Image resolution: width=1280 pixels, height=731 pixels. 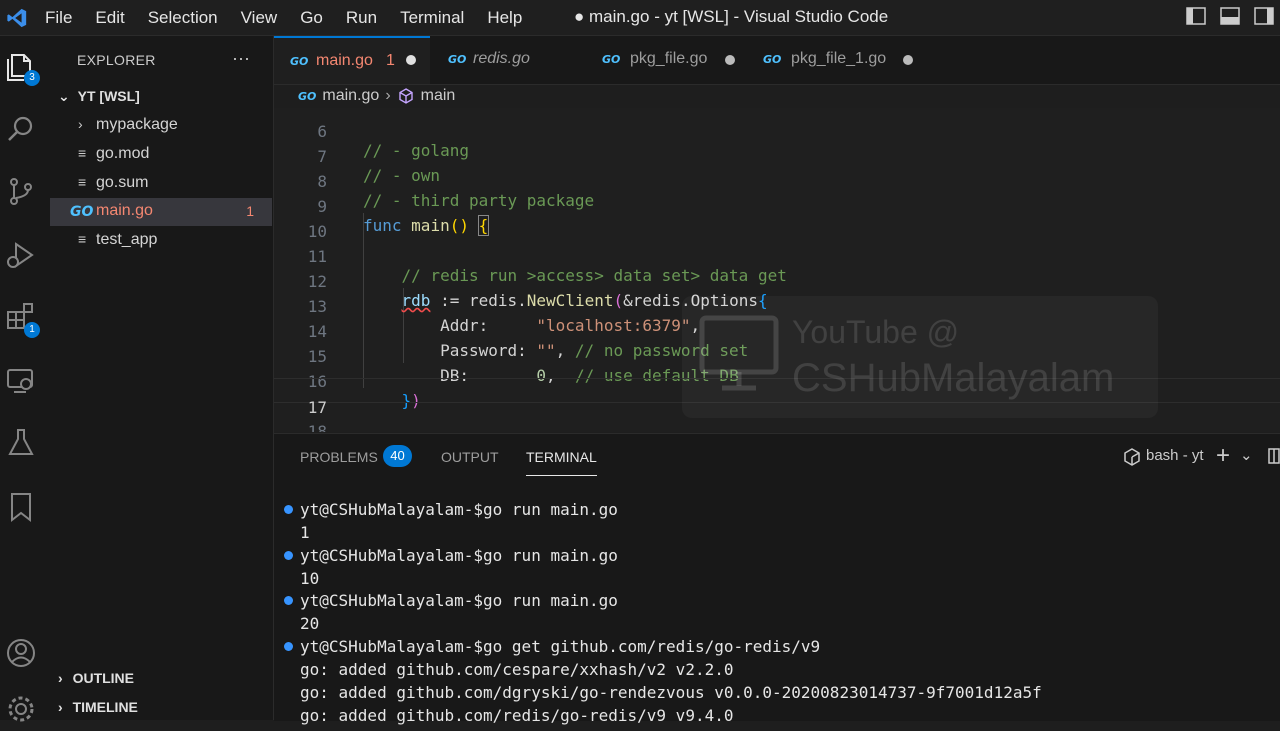 What do you see at coordinates (82, 239) in the screenshot?
I see `file-lines-icon: ≡` at bounding box center [82, 239].